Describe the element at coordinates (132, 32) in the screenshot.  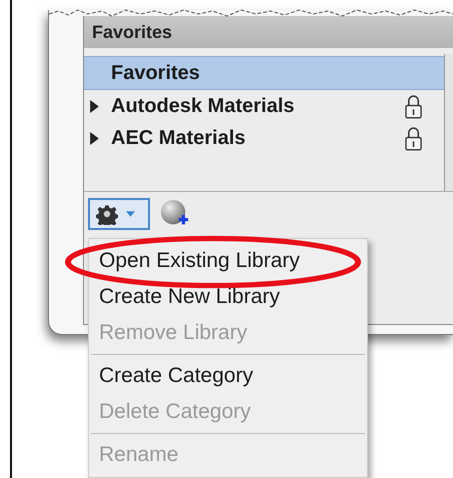
I see `panel-title: Favorites` at that location.